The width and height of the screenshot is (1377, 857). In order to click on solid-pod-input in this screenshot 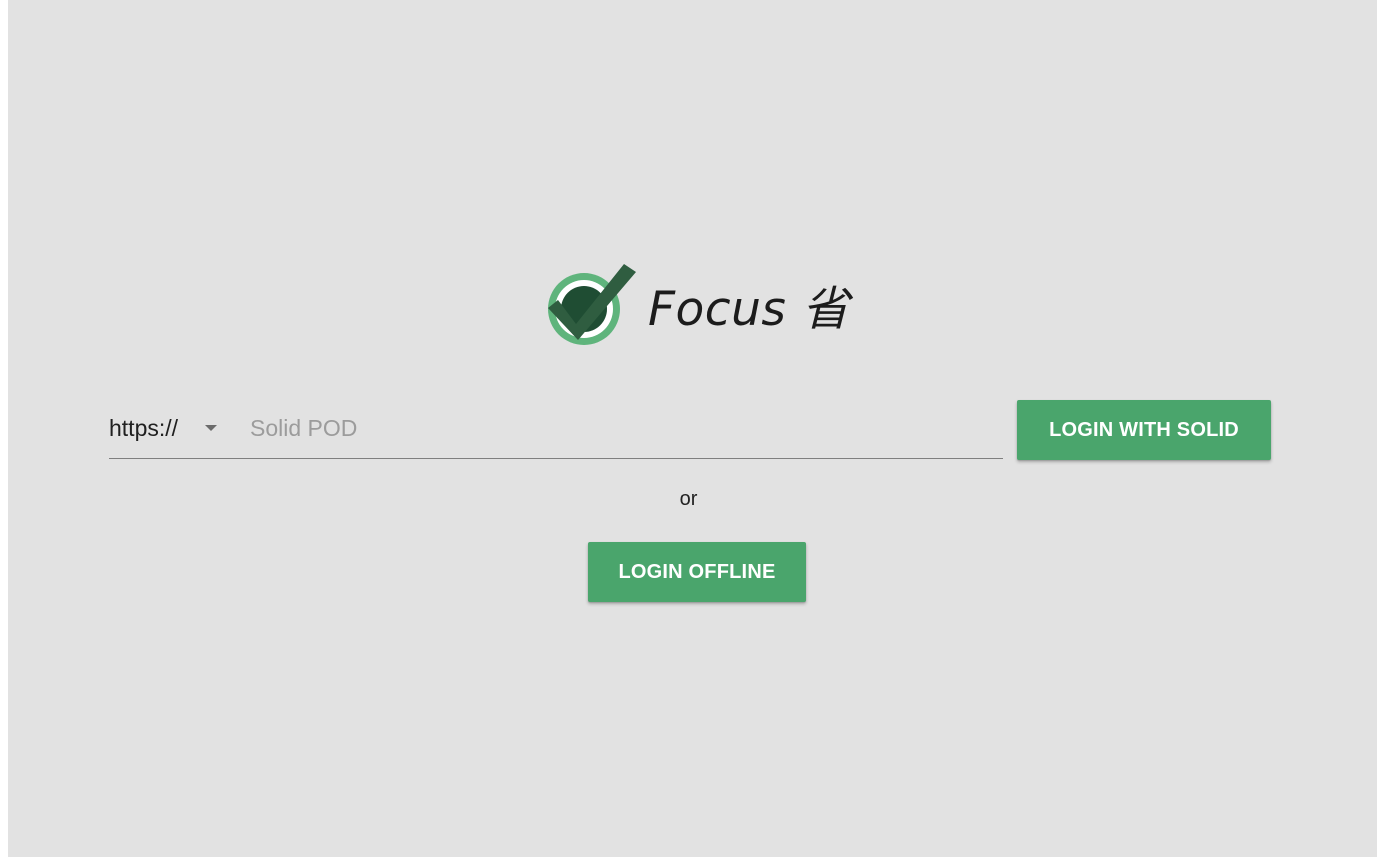, I will do `click(620, 428)`.